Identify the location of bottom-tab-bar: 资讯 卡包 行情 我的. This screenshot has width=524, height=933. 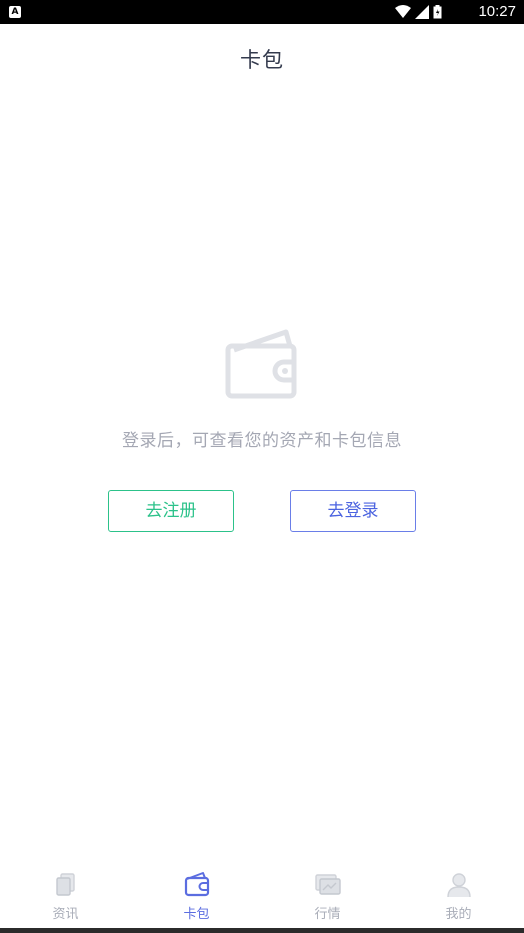
(262, 895).